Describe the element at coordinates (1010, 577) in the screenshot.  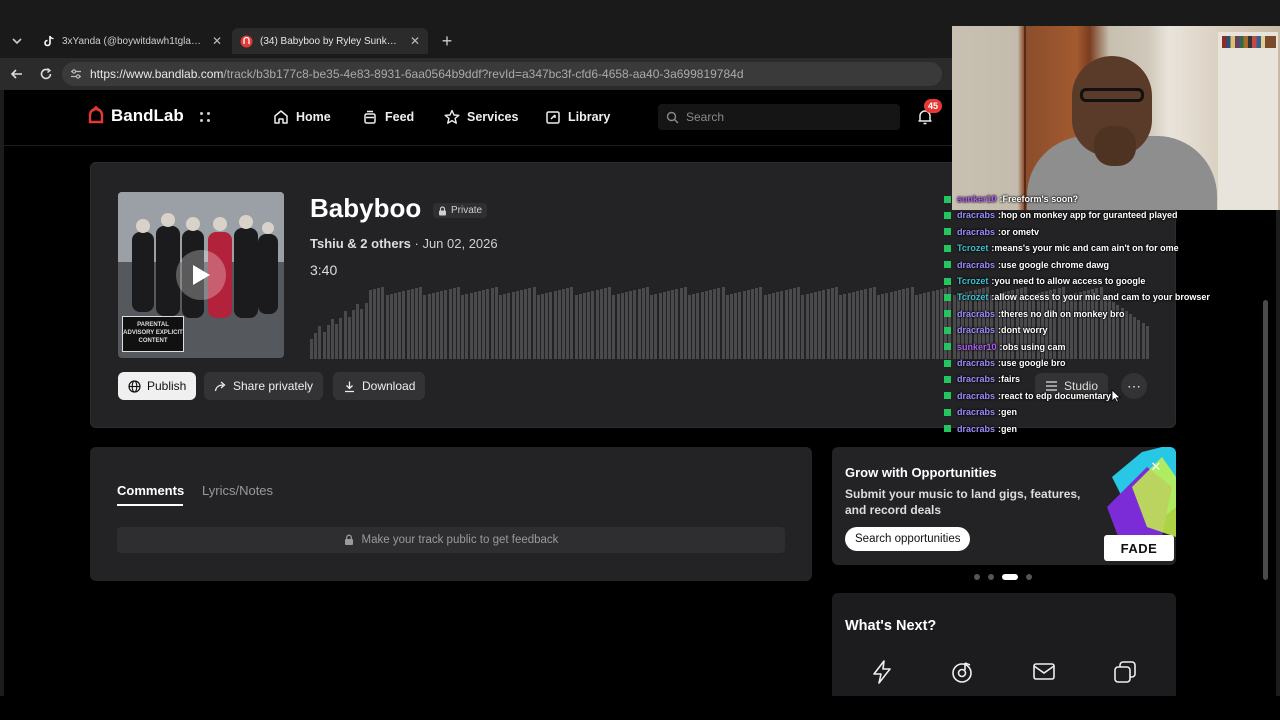
I see `carousel-dot-active` at that location.